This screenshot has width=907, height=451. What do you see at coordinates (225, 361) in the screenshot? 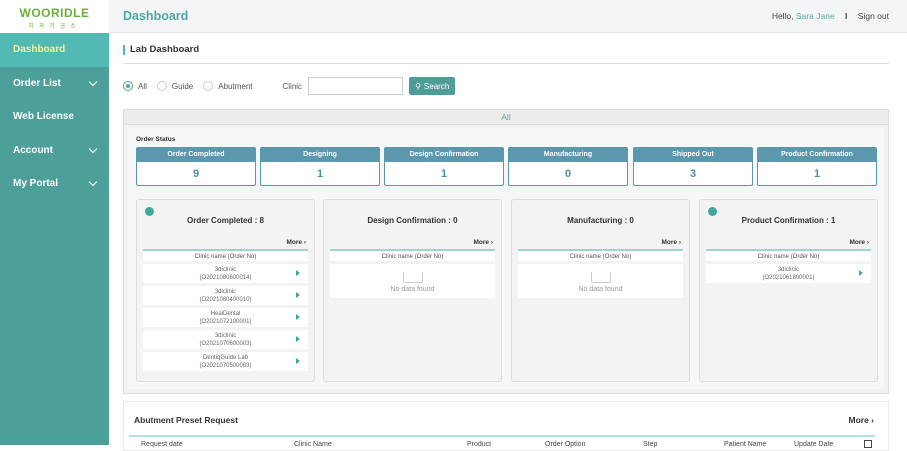
I see `list-item: DentiqGuide Lab (O2021070500003)` at bounding box center [225, 361].